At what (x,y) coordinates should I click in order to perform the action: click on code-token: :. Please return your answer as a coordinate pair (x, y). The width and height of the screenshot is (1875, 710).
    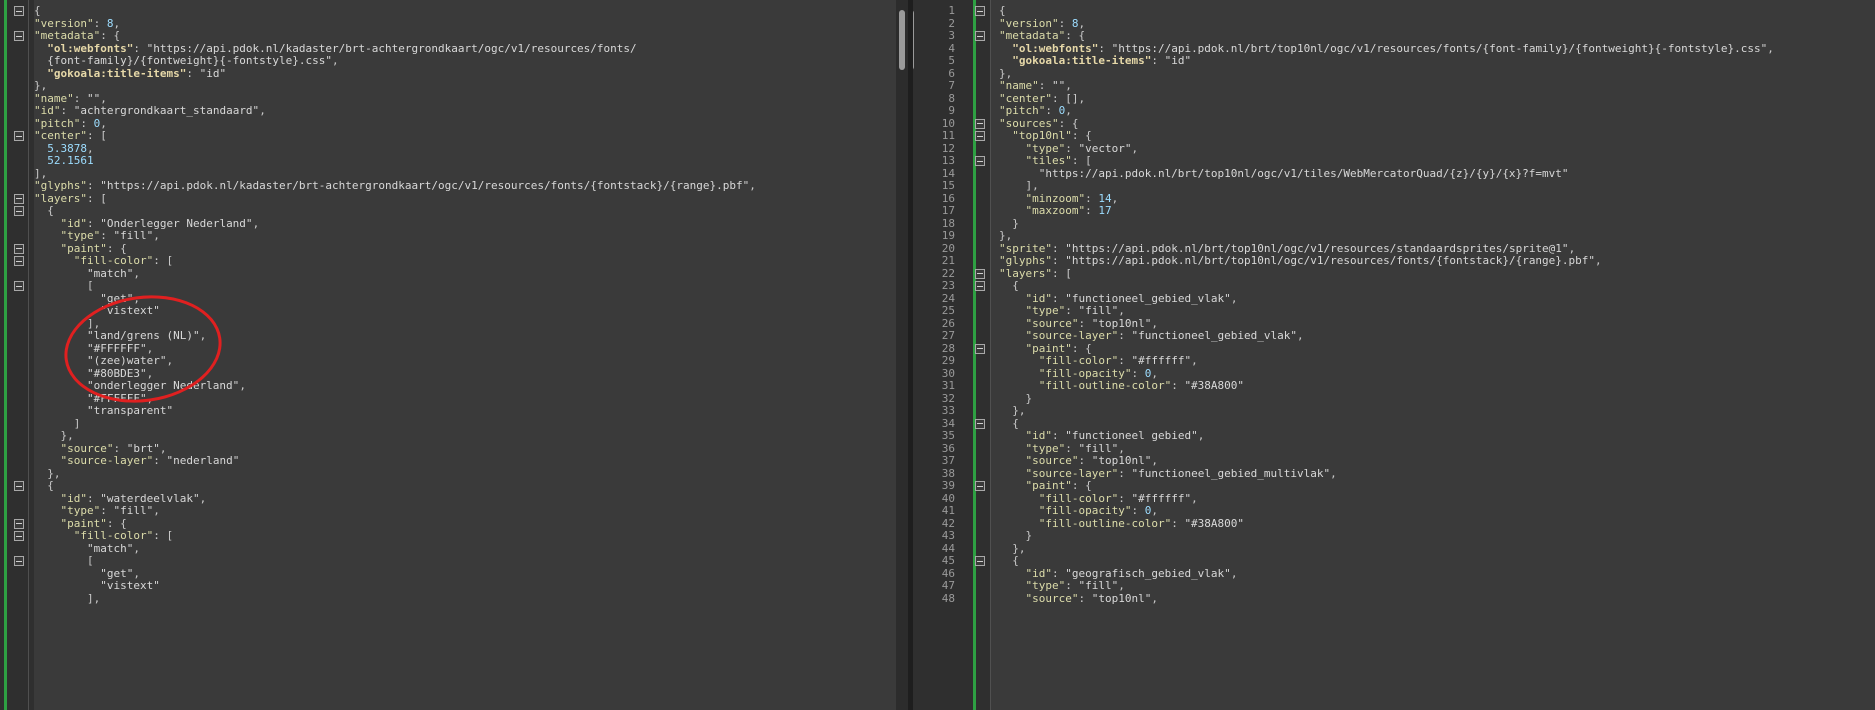
    Looking at the image, I should click on (1085, 598).